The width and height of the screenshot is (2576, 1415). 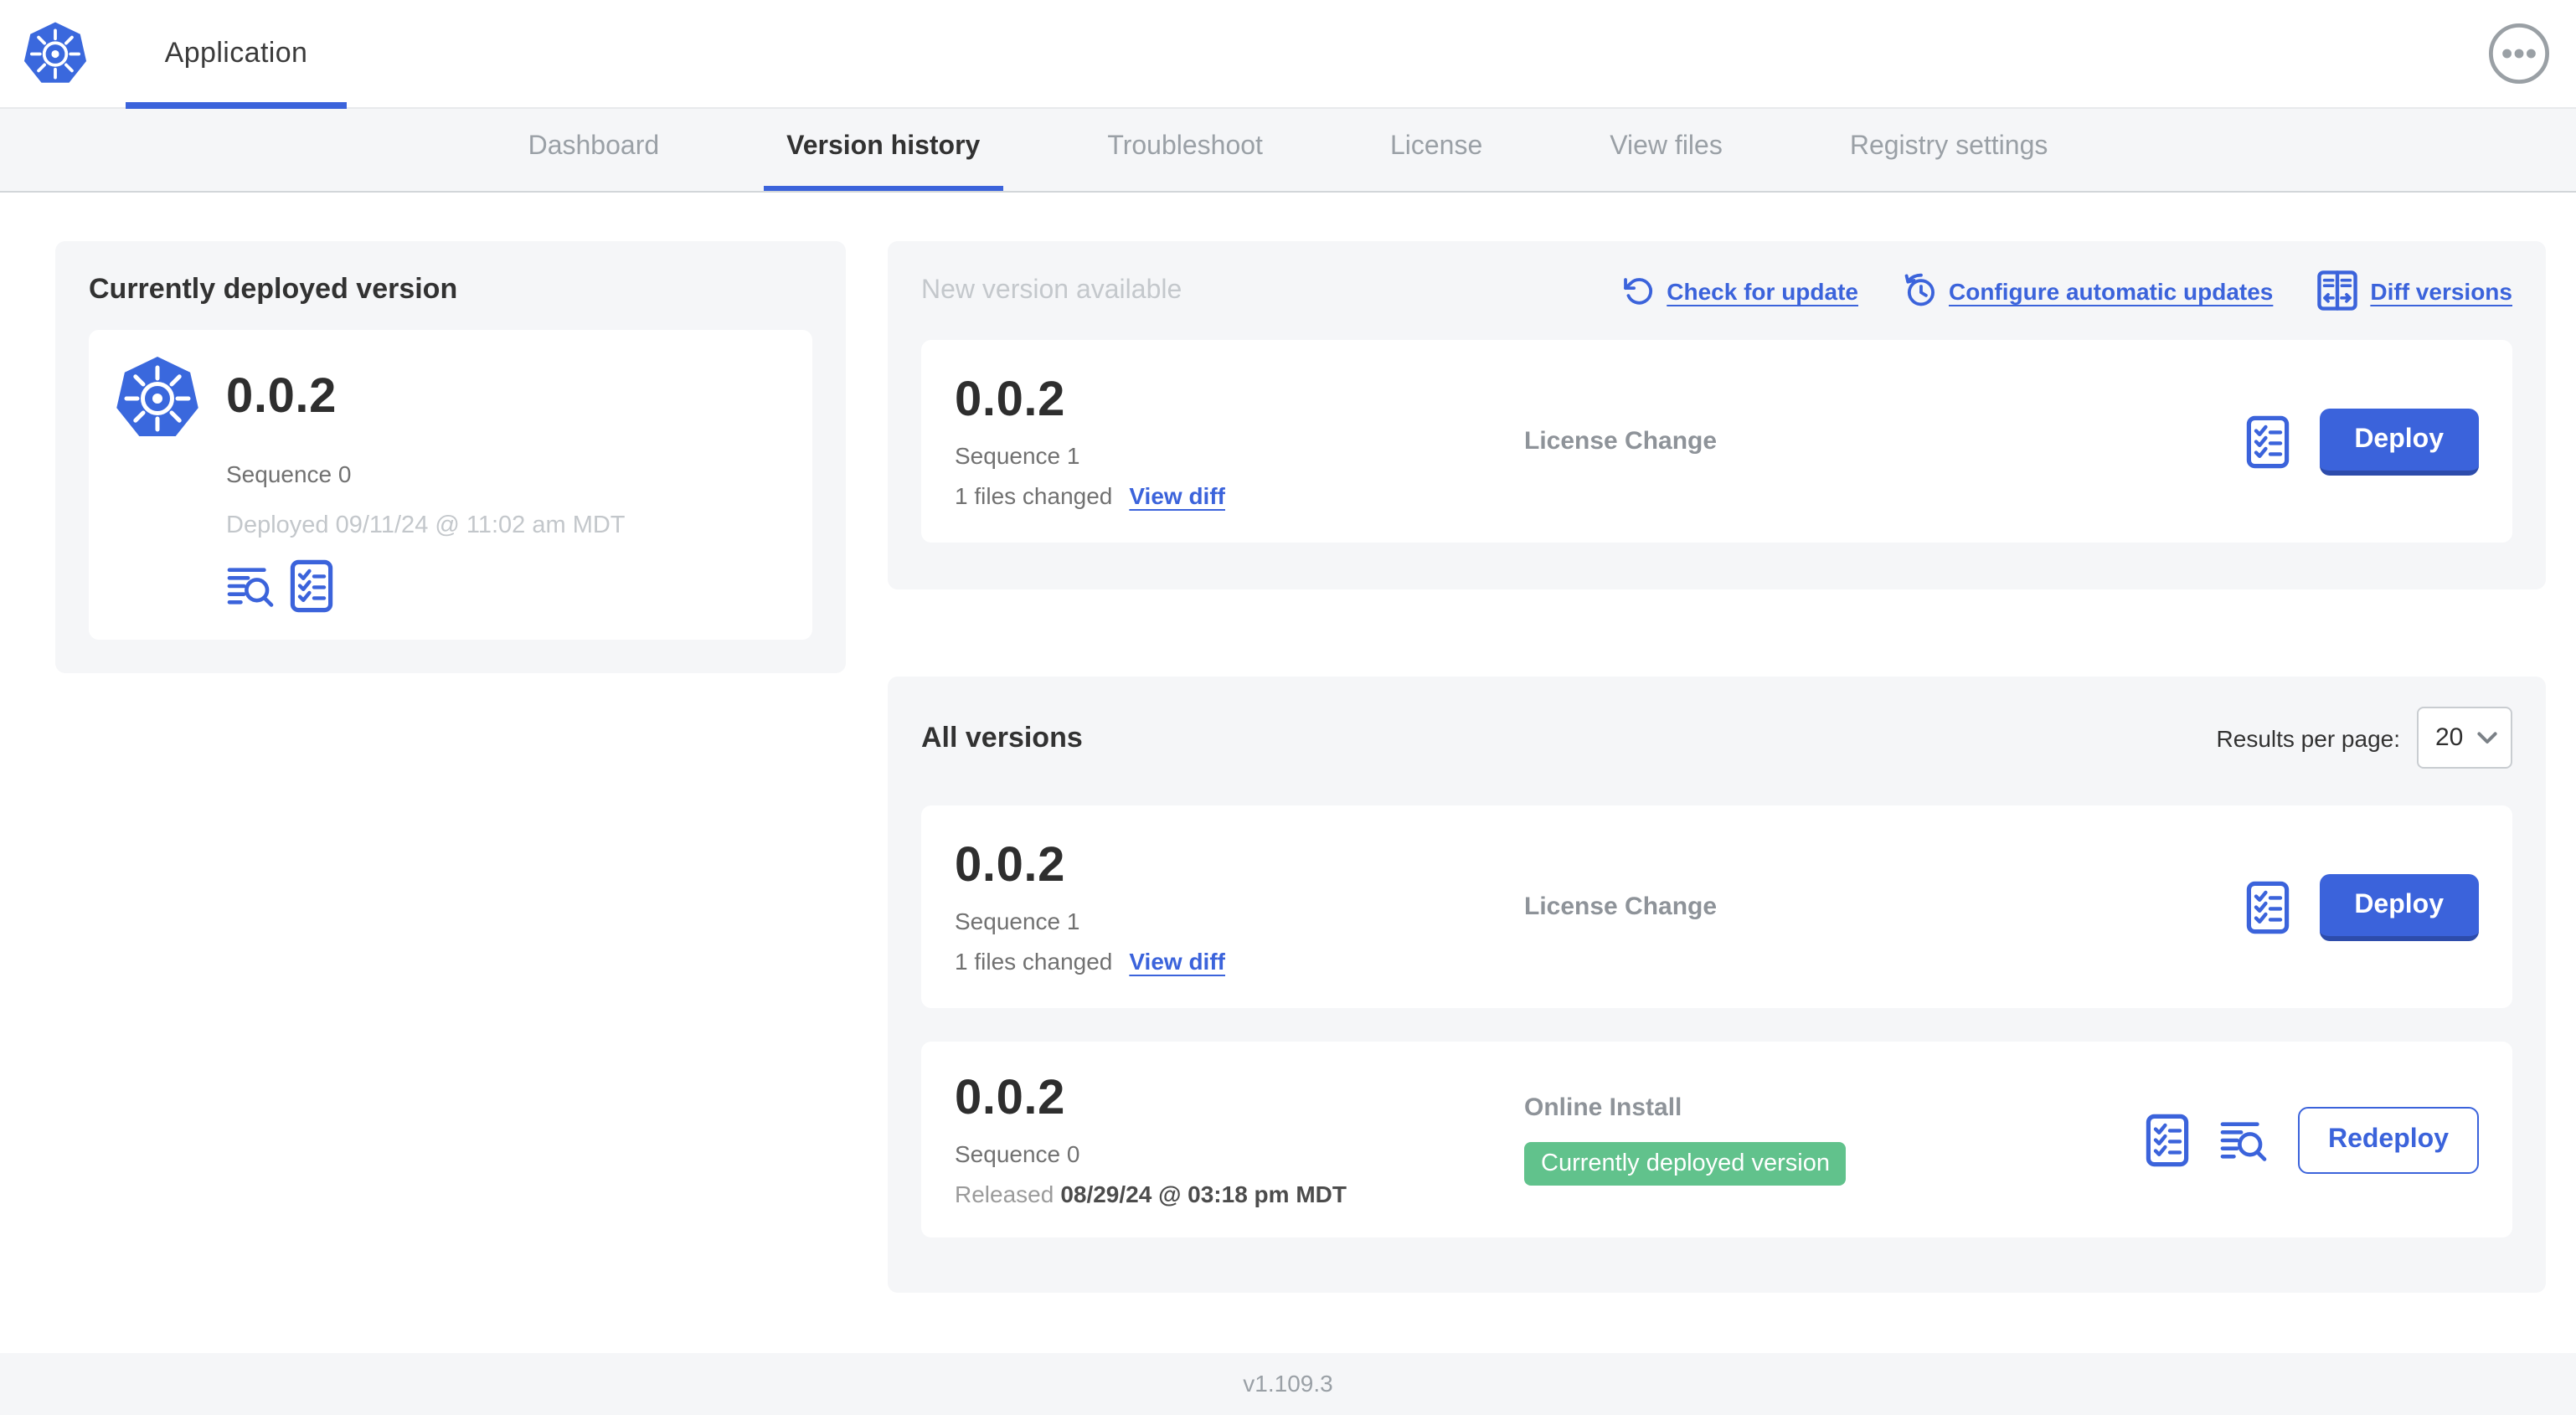 I want to click on tab-version-history: Version history, so click(x=883, y=150).